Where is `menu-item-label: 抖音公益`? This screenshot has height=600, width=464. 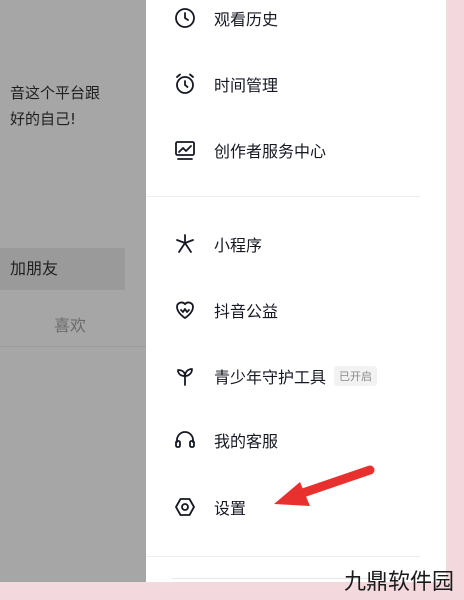
menu-item-label: 抖音公益 is located at coordinates (246, 311).